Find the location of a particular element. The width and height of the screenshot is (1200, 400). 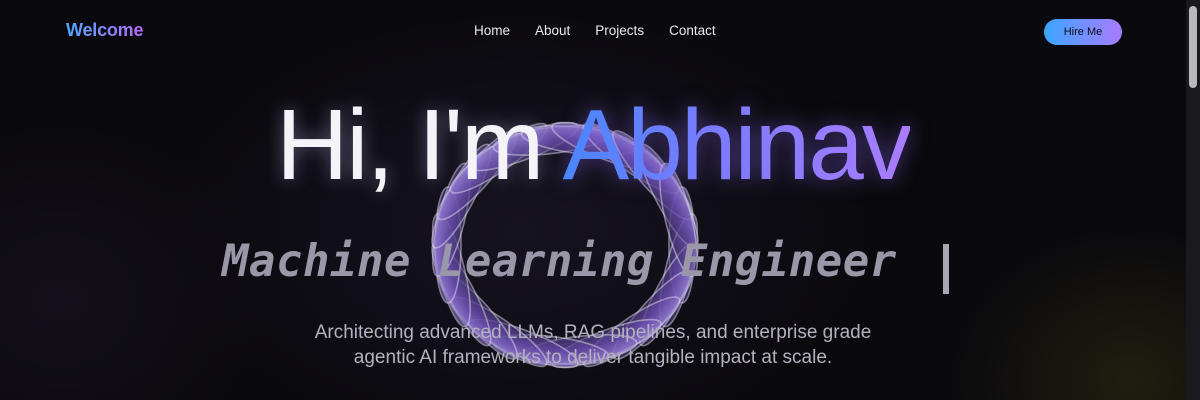

brand-logo: Welcome is located at coordinates (105, 30).